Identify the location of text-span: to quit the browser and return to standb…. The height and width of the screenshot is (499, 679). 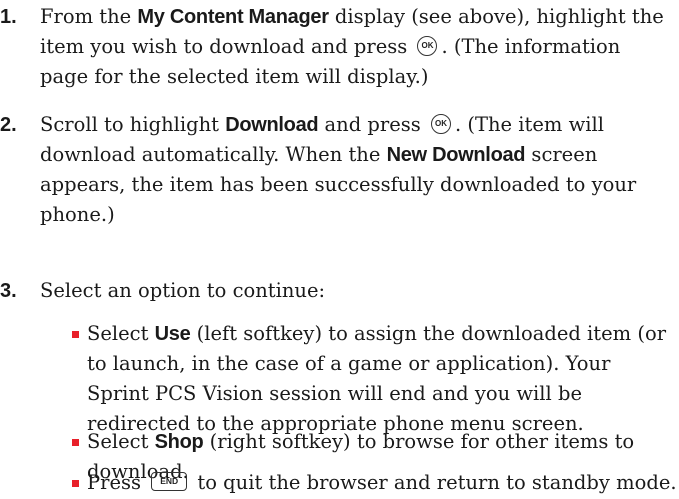
(434, 482).